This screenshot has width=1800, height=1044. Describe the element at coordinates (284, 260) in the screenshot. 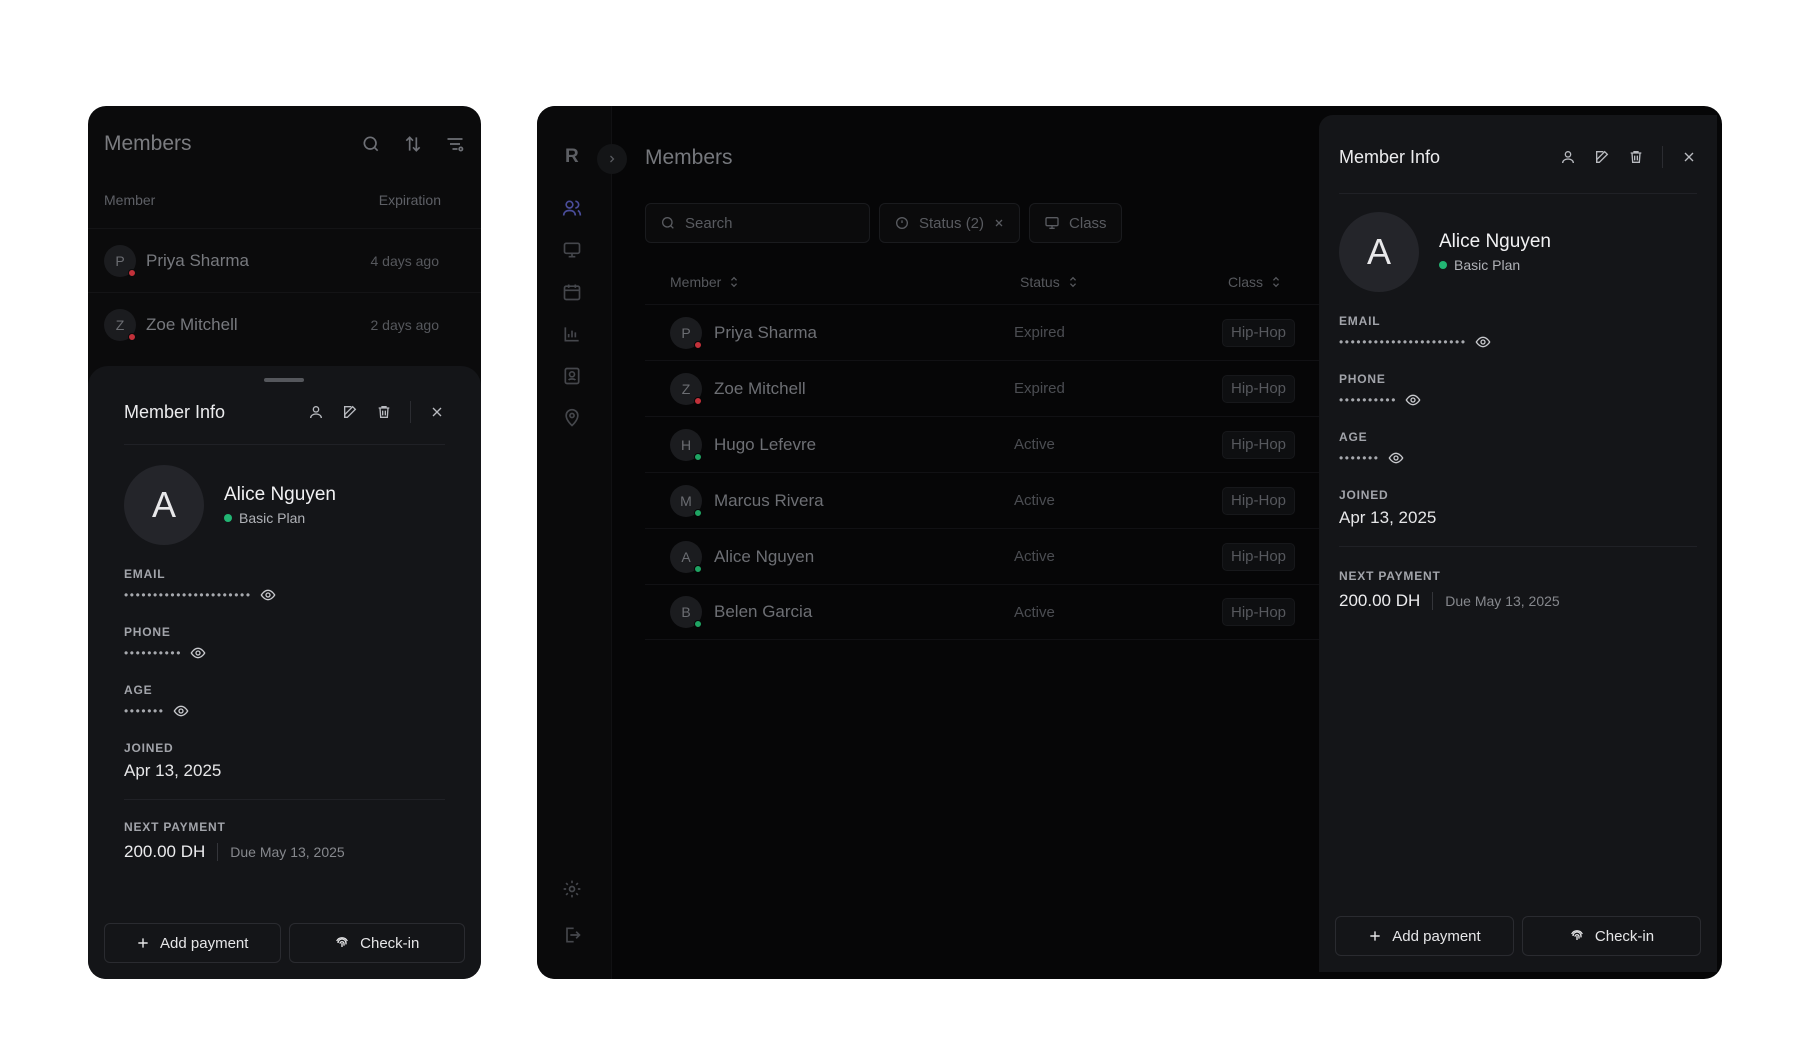

I see `table-row: P Priya Sharma 4 days ago` at that location.